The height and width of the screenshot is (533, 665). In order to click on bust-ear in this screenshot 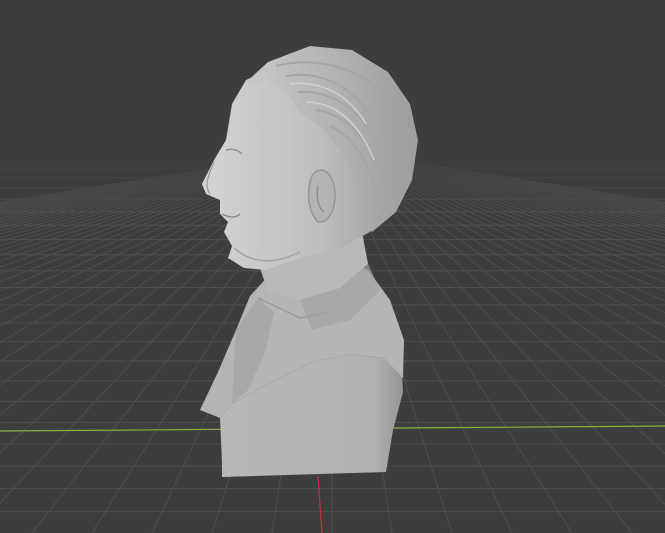, I will do `click(321, 196)`.